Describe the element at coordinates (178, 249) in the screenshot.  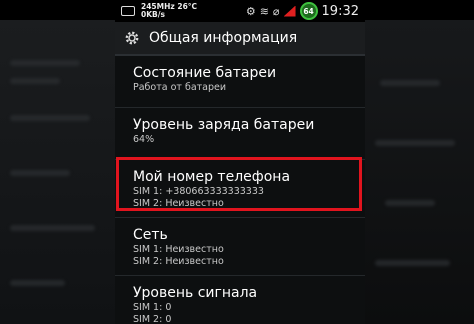
I see `item-subtitle: SIM 1: Неизвестно` at that location.